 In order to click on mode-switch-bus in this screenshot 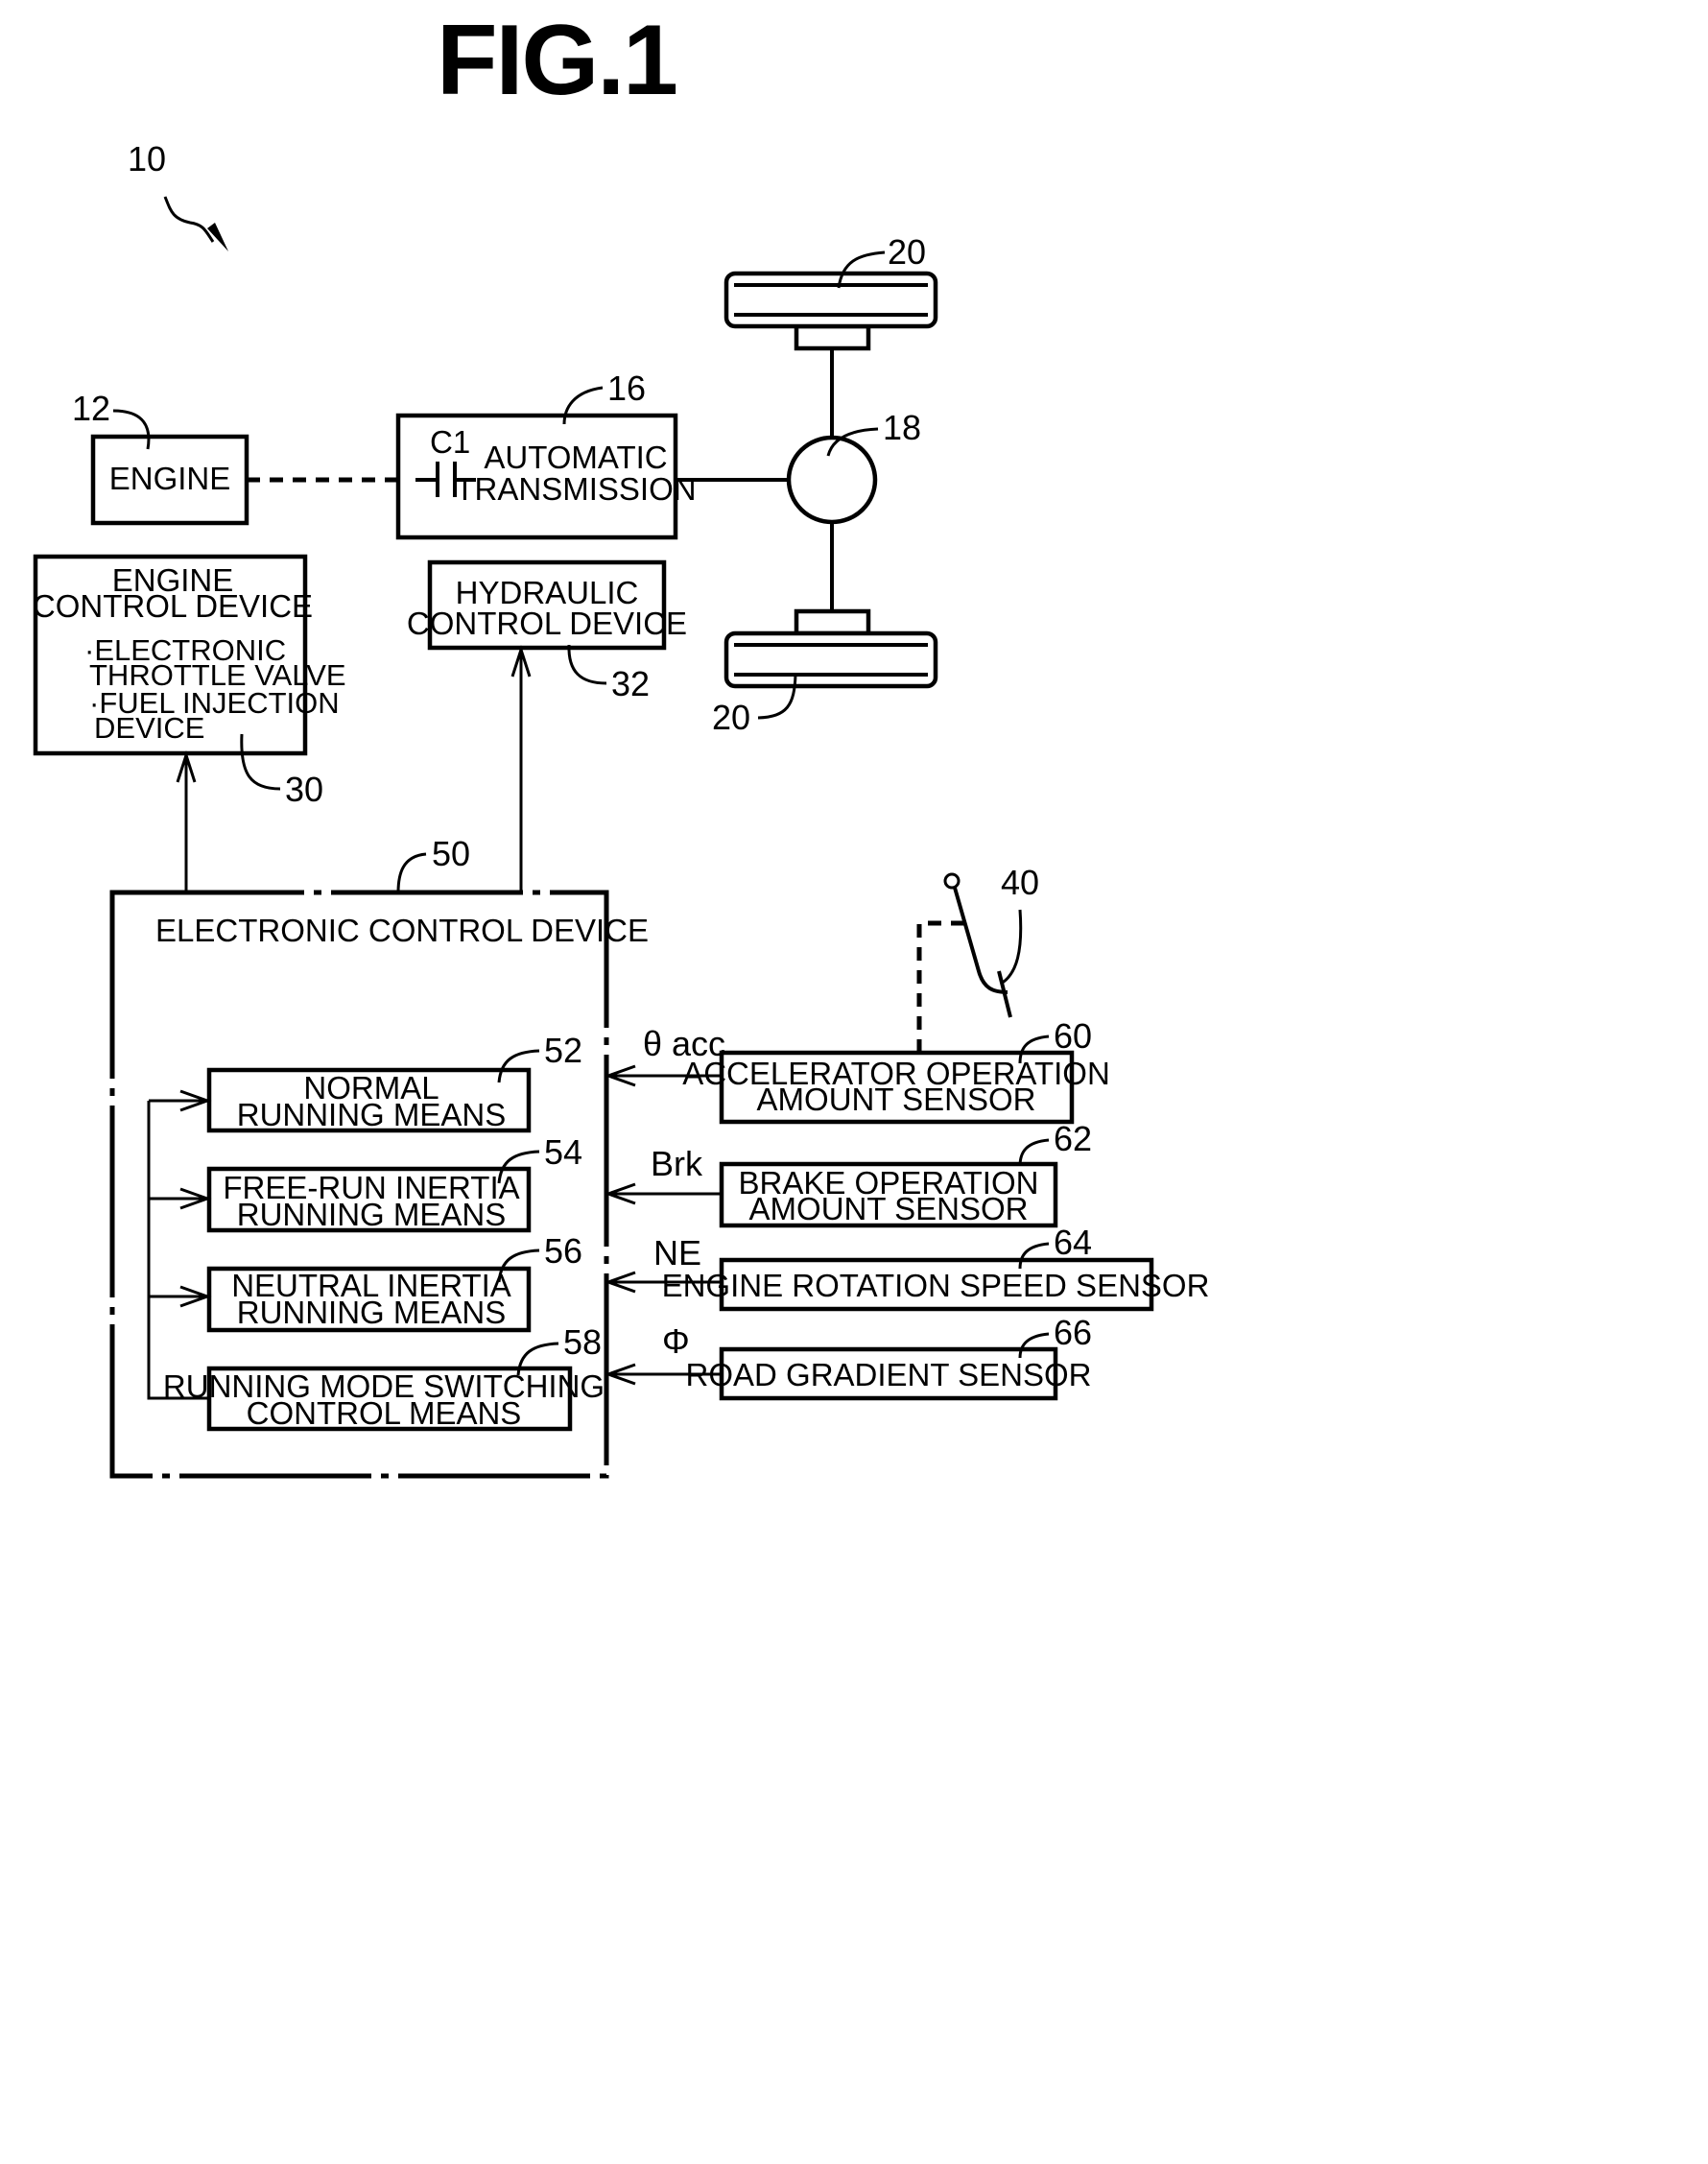, I will do `click(178, 1250)`.